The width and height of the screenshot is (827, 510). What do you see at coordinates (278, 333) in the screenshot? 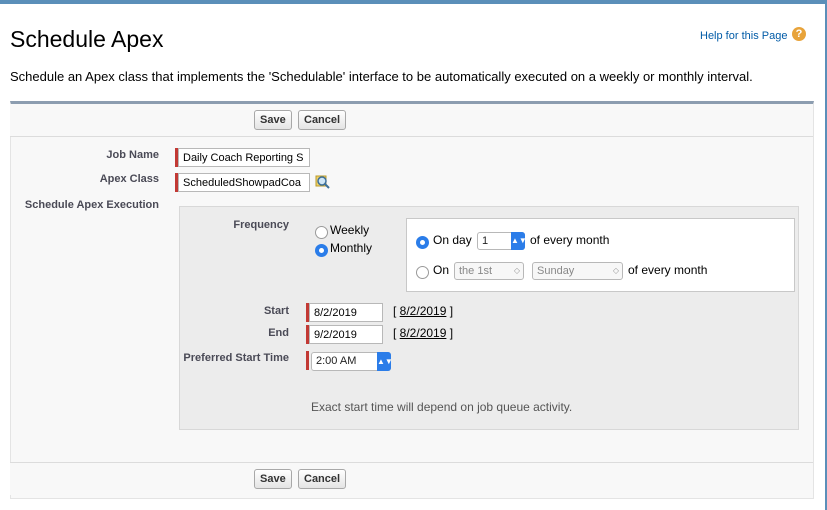
I see `end-label: End` at bounding box center [278, 333].